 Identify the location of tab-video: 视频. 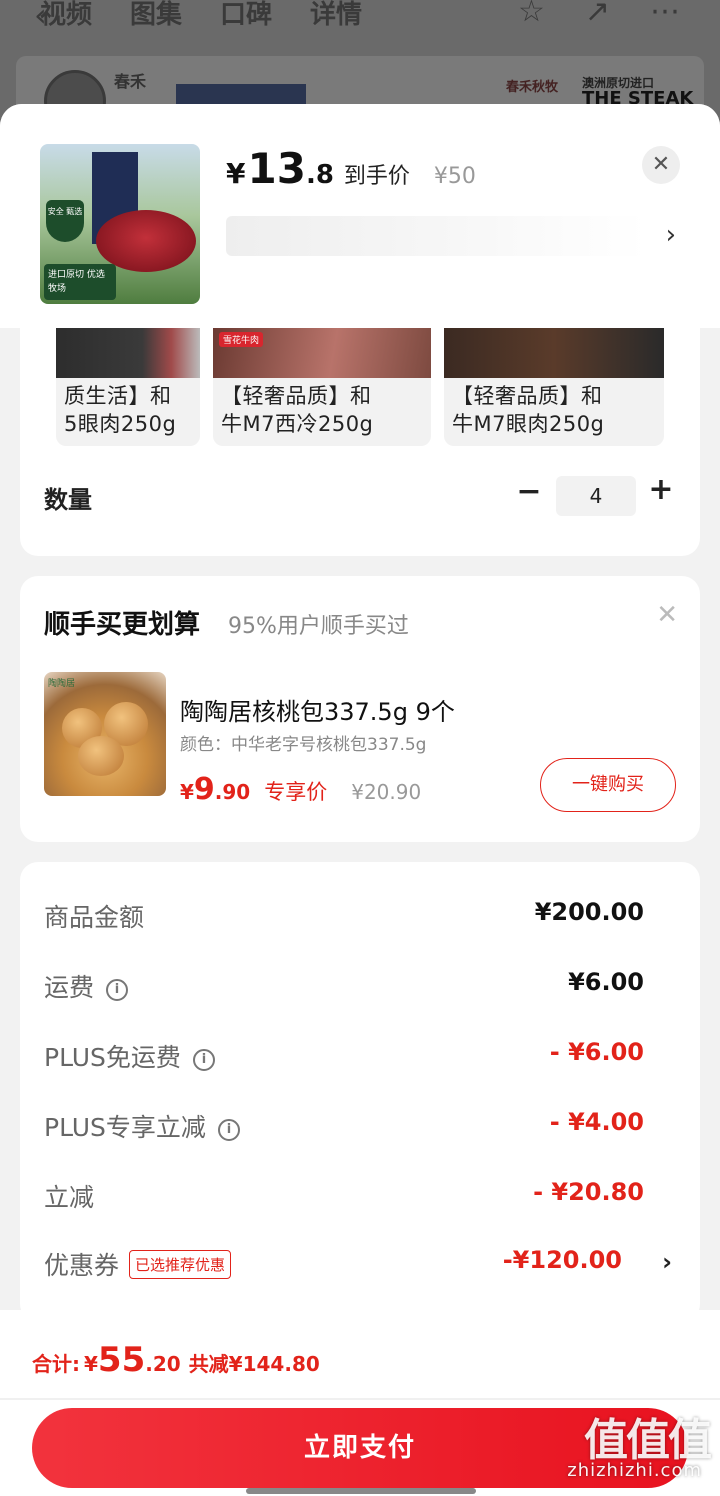
(66, 15).